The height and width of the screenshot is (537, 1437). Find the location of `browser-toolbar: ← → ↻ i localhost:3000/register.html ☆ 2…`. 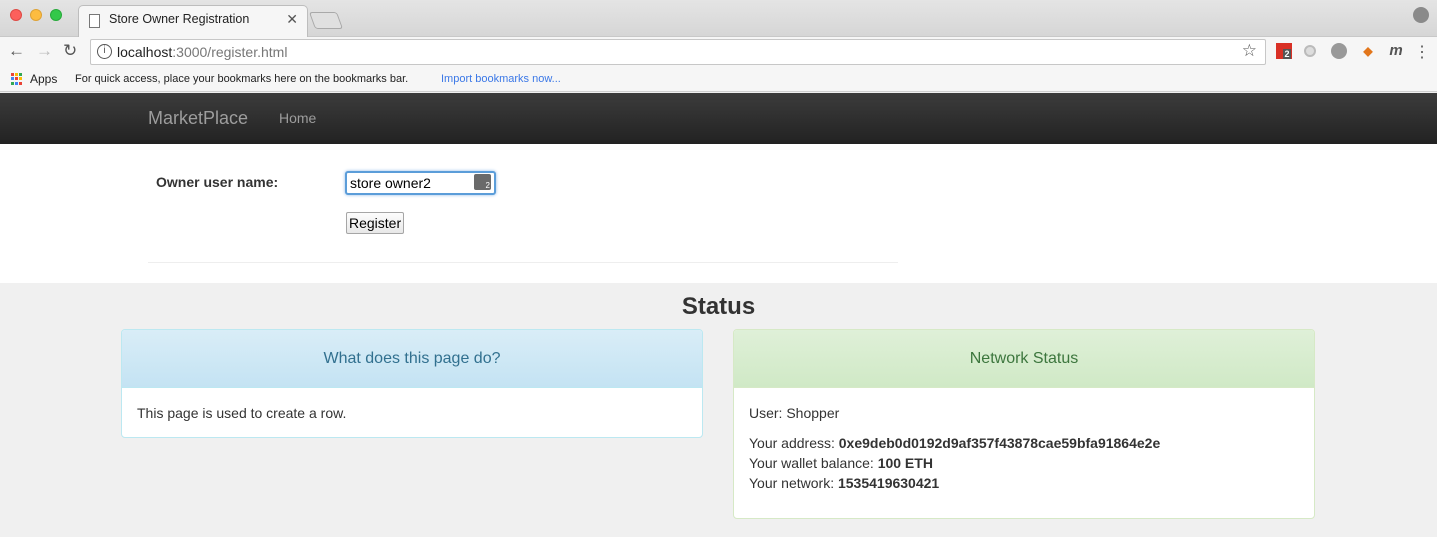

browser-toolbar: ← → ↻ i localhost:3000/register.html ☆ 2… is located at coordinates (718, 52).